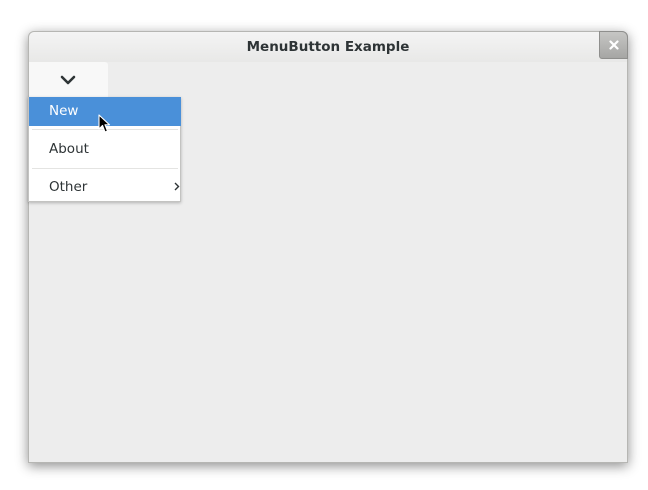  Describe the element at coordinates (177, 186) in the screenshot. I see `chevron-right-icon` at that location.